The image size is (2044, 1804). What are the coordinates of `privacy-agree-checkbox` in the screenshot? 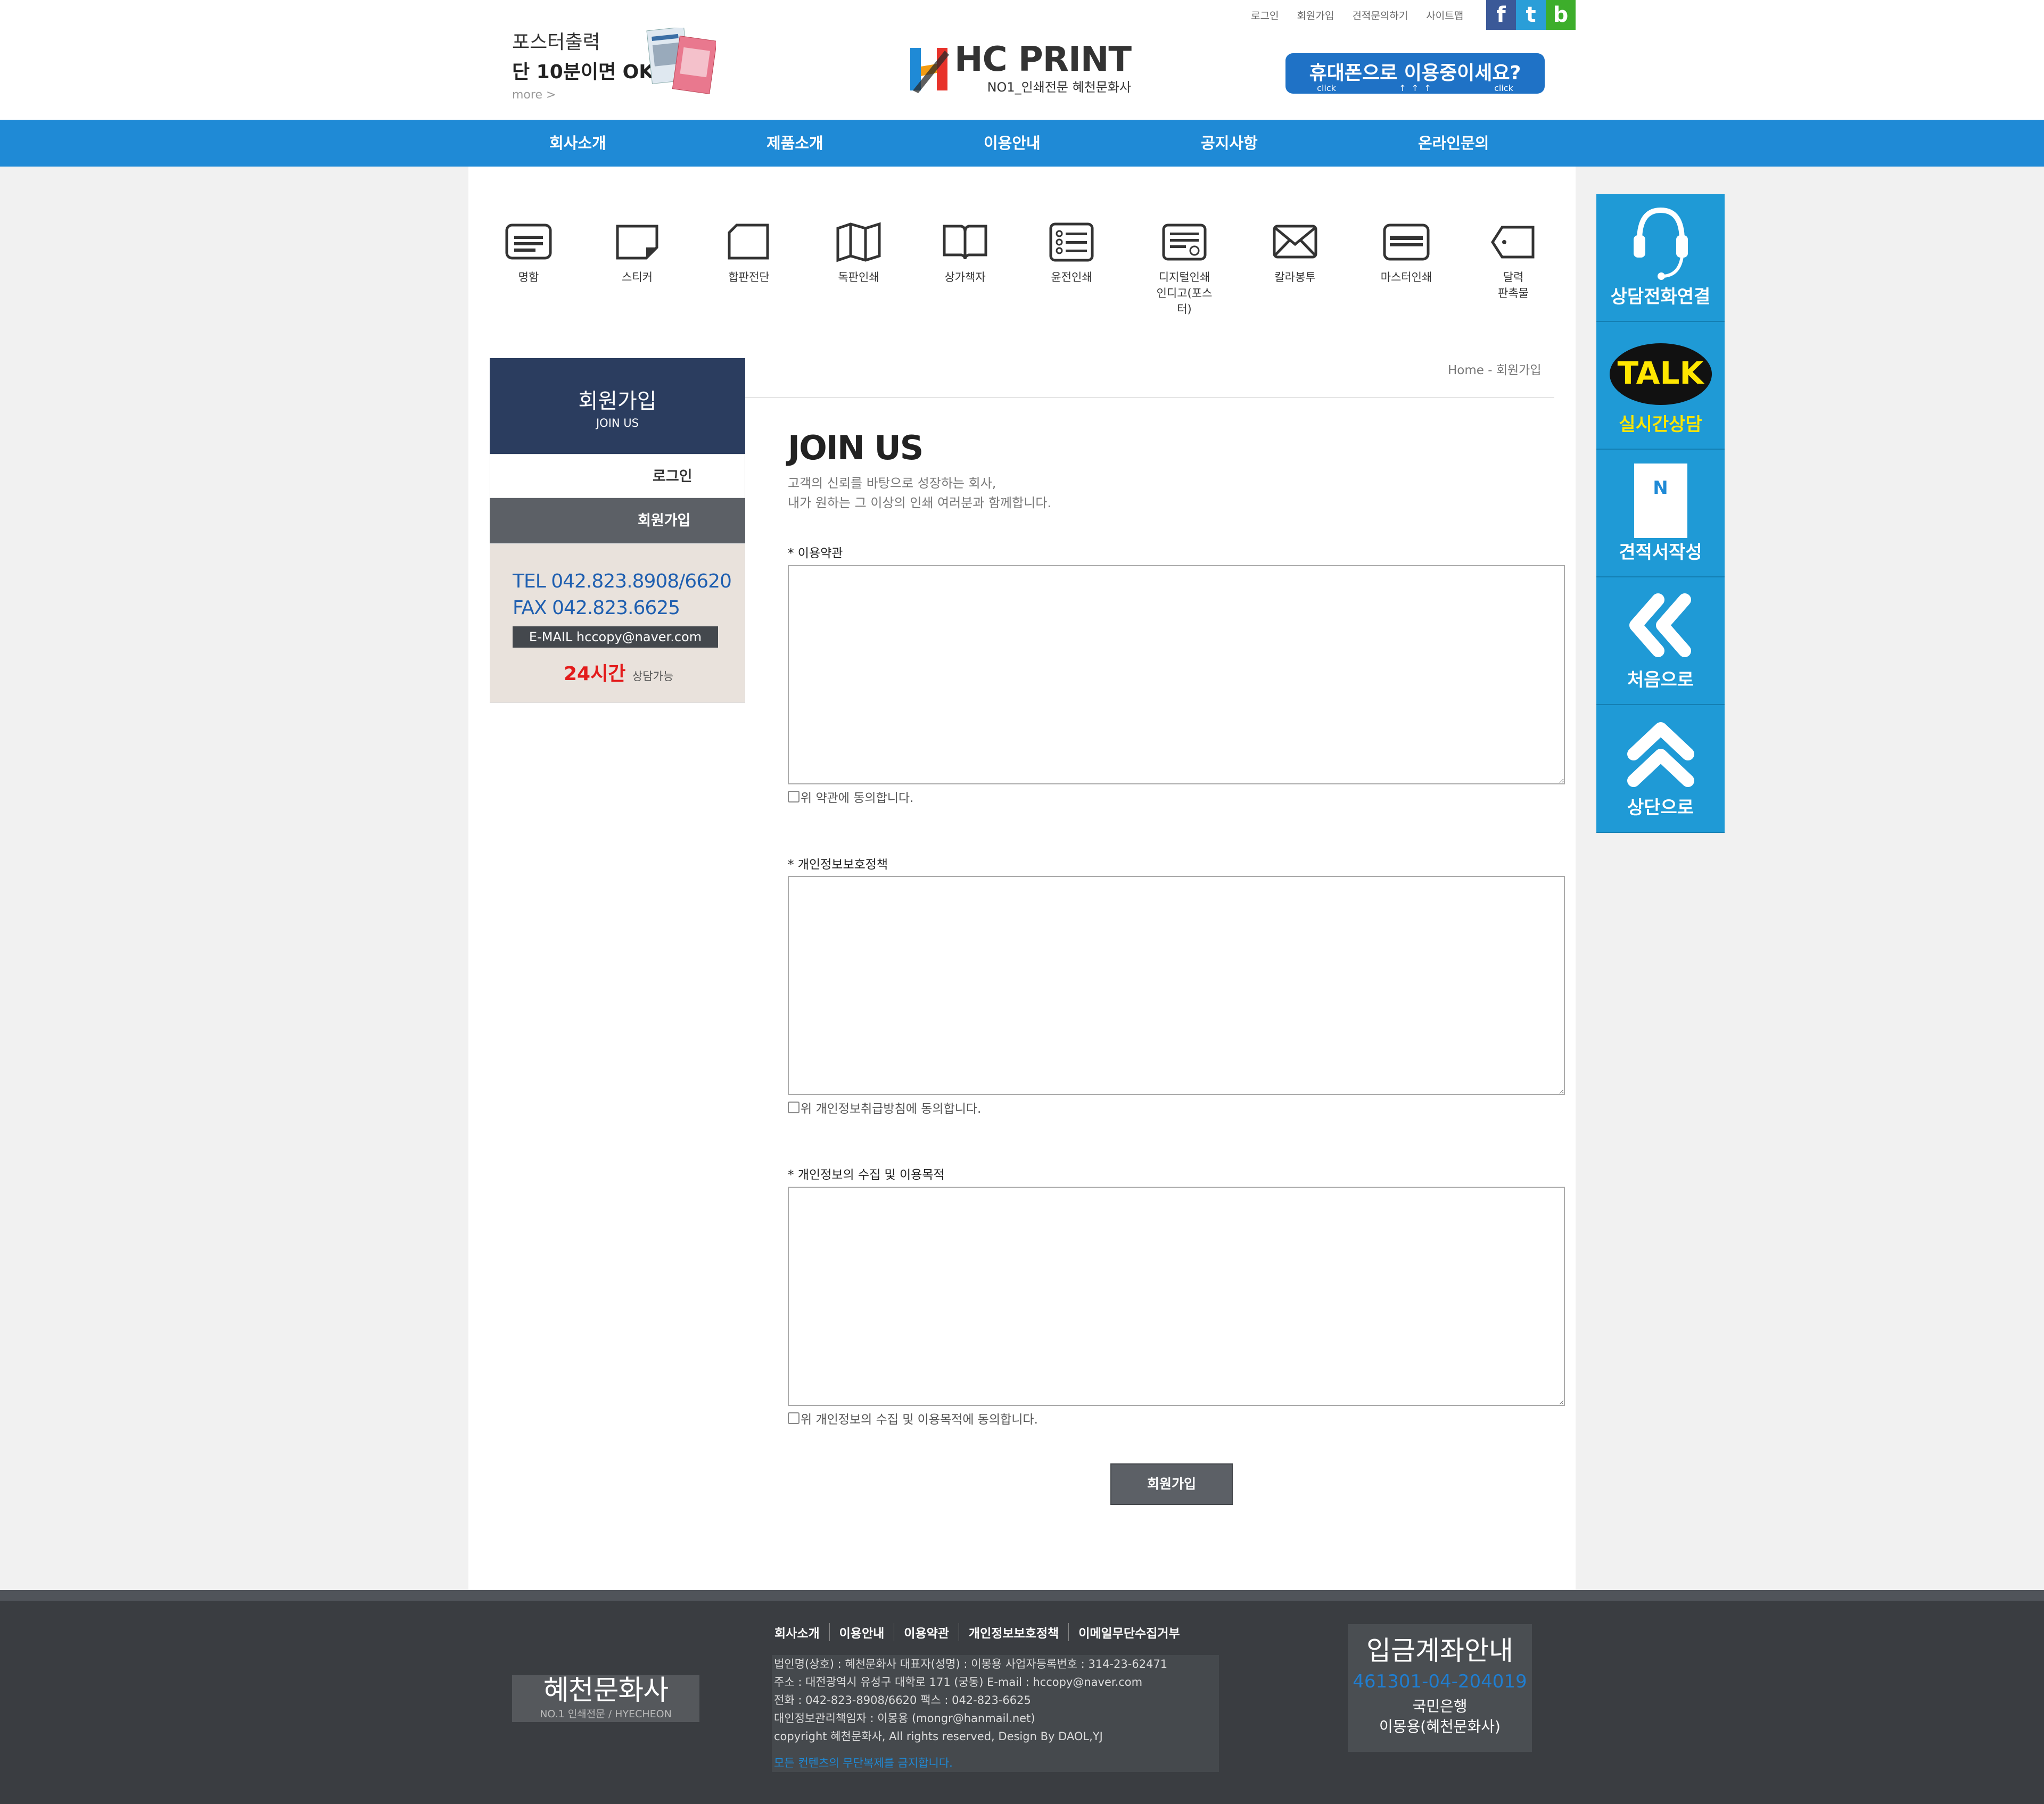 It's located at (794, 1107).